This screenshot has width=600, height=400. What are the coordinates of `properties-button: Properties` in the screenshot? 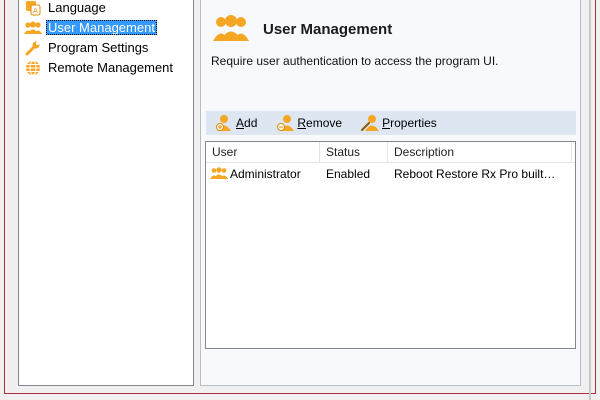 It's located at (398, 123).